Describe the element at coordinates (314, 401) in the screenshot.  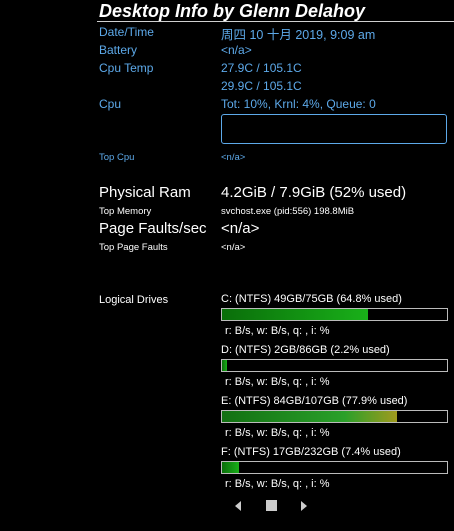
I see `drive-e-header: E: (NTFS) 84GB/107GB (77.9% used)` at that location.